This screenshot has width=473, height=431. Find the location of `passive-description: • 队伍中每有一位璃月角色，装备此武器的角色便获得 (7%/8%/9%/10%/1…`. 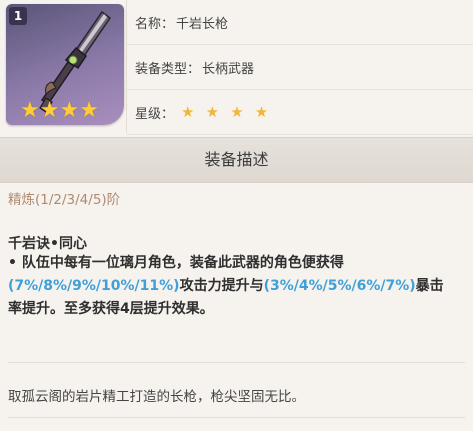

passive-description: • 队伍中每有一位璃月角色，装备此武器的角色便获得 (7%/8%/9%/10%/1… is located at coordinates (229, 286).